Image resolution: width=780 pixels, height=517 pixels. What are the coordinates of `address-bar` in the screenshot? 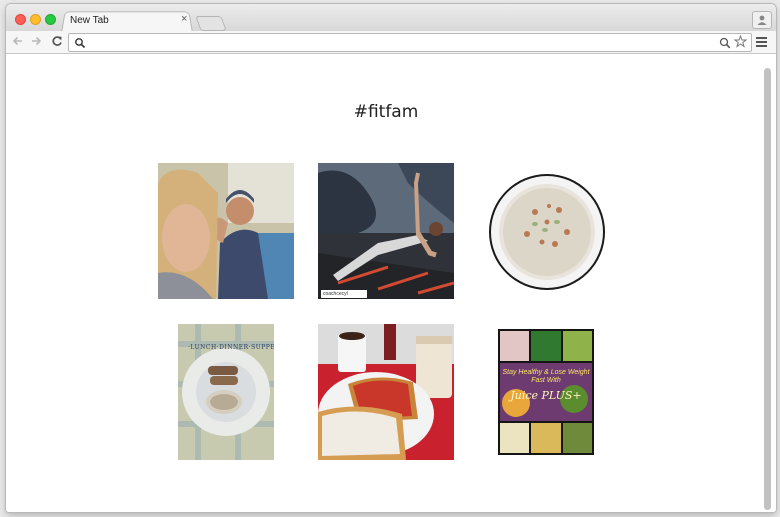 It's located at (410, 42).